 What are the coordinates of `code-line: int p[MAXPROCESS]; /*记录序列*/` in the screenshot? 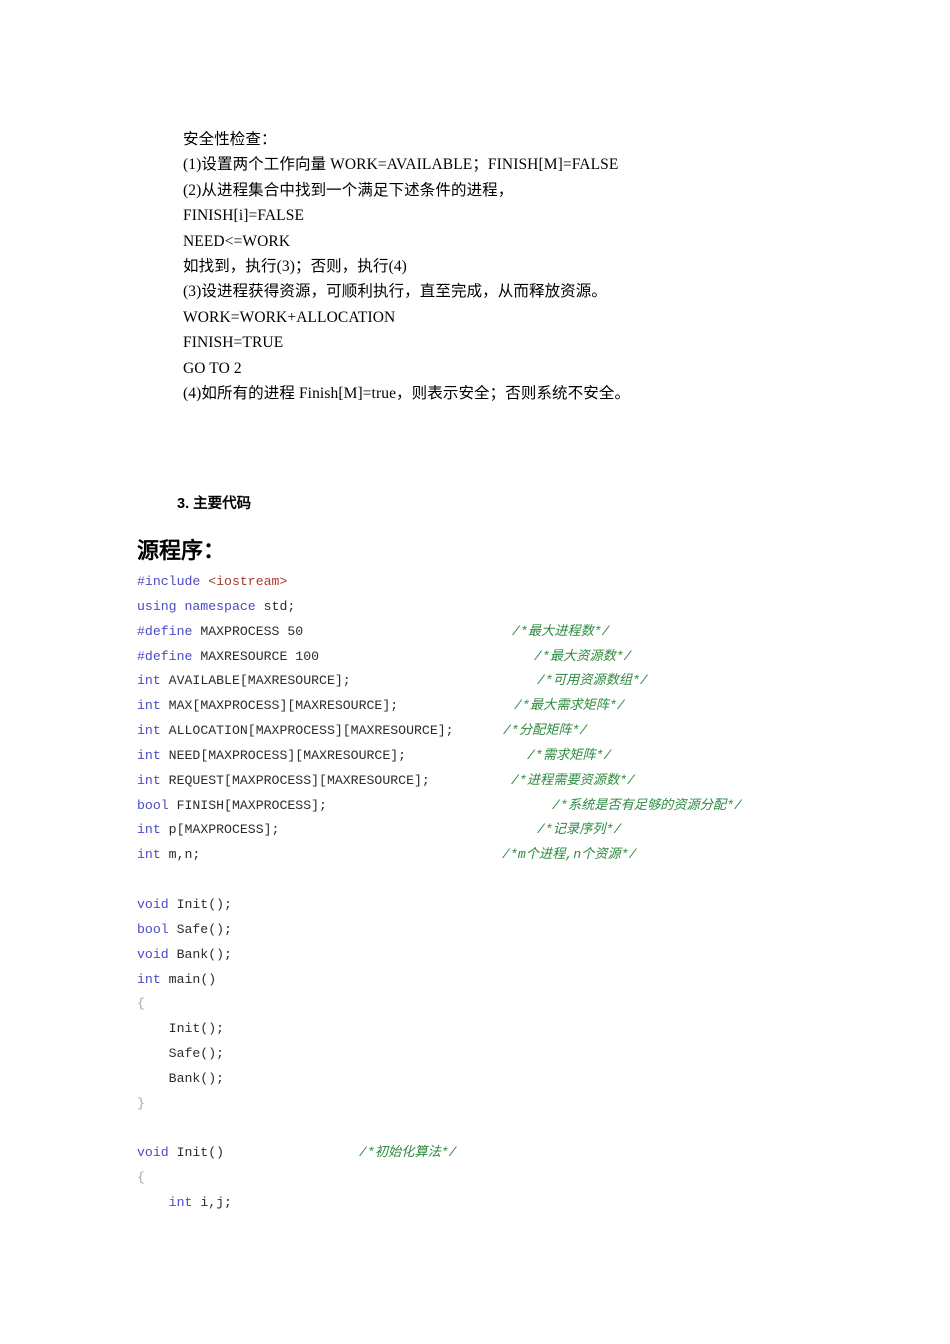 It's located at (537, 830).